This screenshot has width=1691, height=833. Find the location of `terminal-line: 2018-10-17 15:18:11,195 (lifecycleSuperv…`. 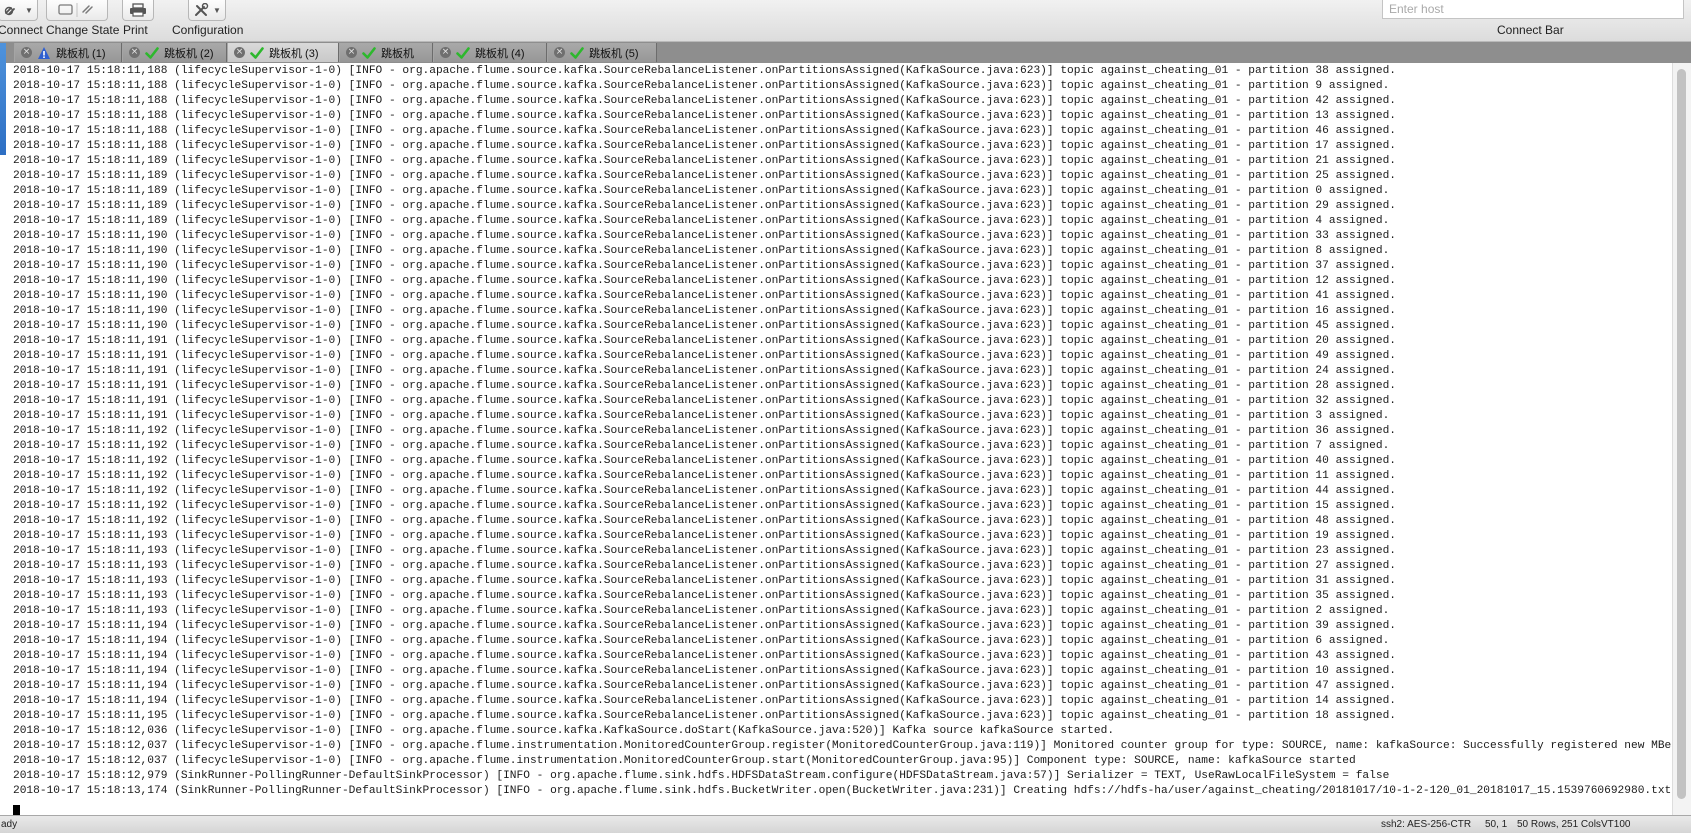

terminal-line: 2018-10-17 15:18:11,195 (lifecycleSuperv… is located at coordinates (704, 716).